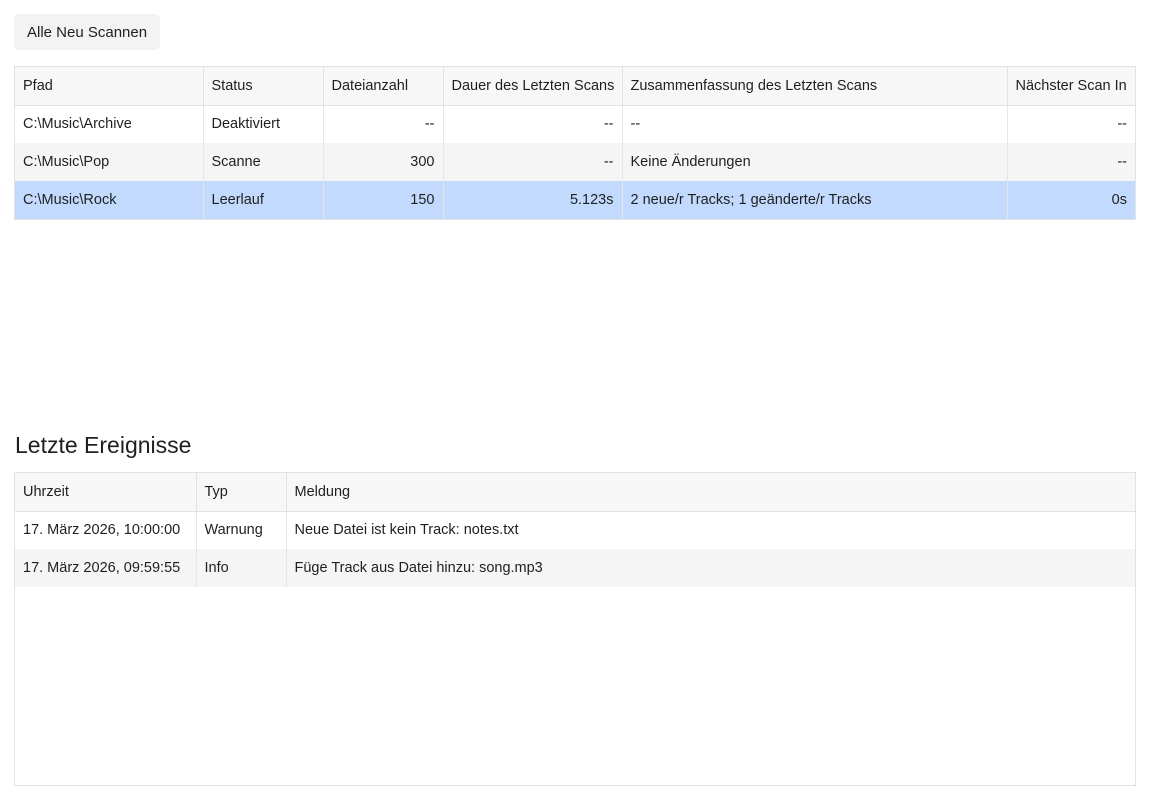 The height and width of the screenshot is (800, 1150). Describe the element at coordinates (263, 124) in the screenshot. I see `cell-status: Deaktiviert` at that location.